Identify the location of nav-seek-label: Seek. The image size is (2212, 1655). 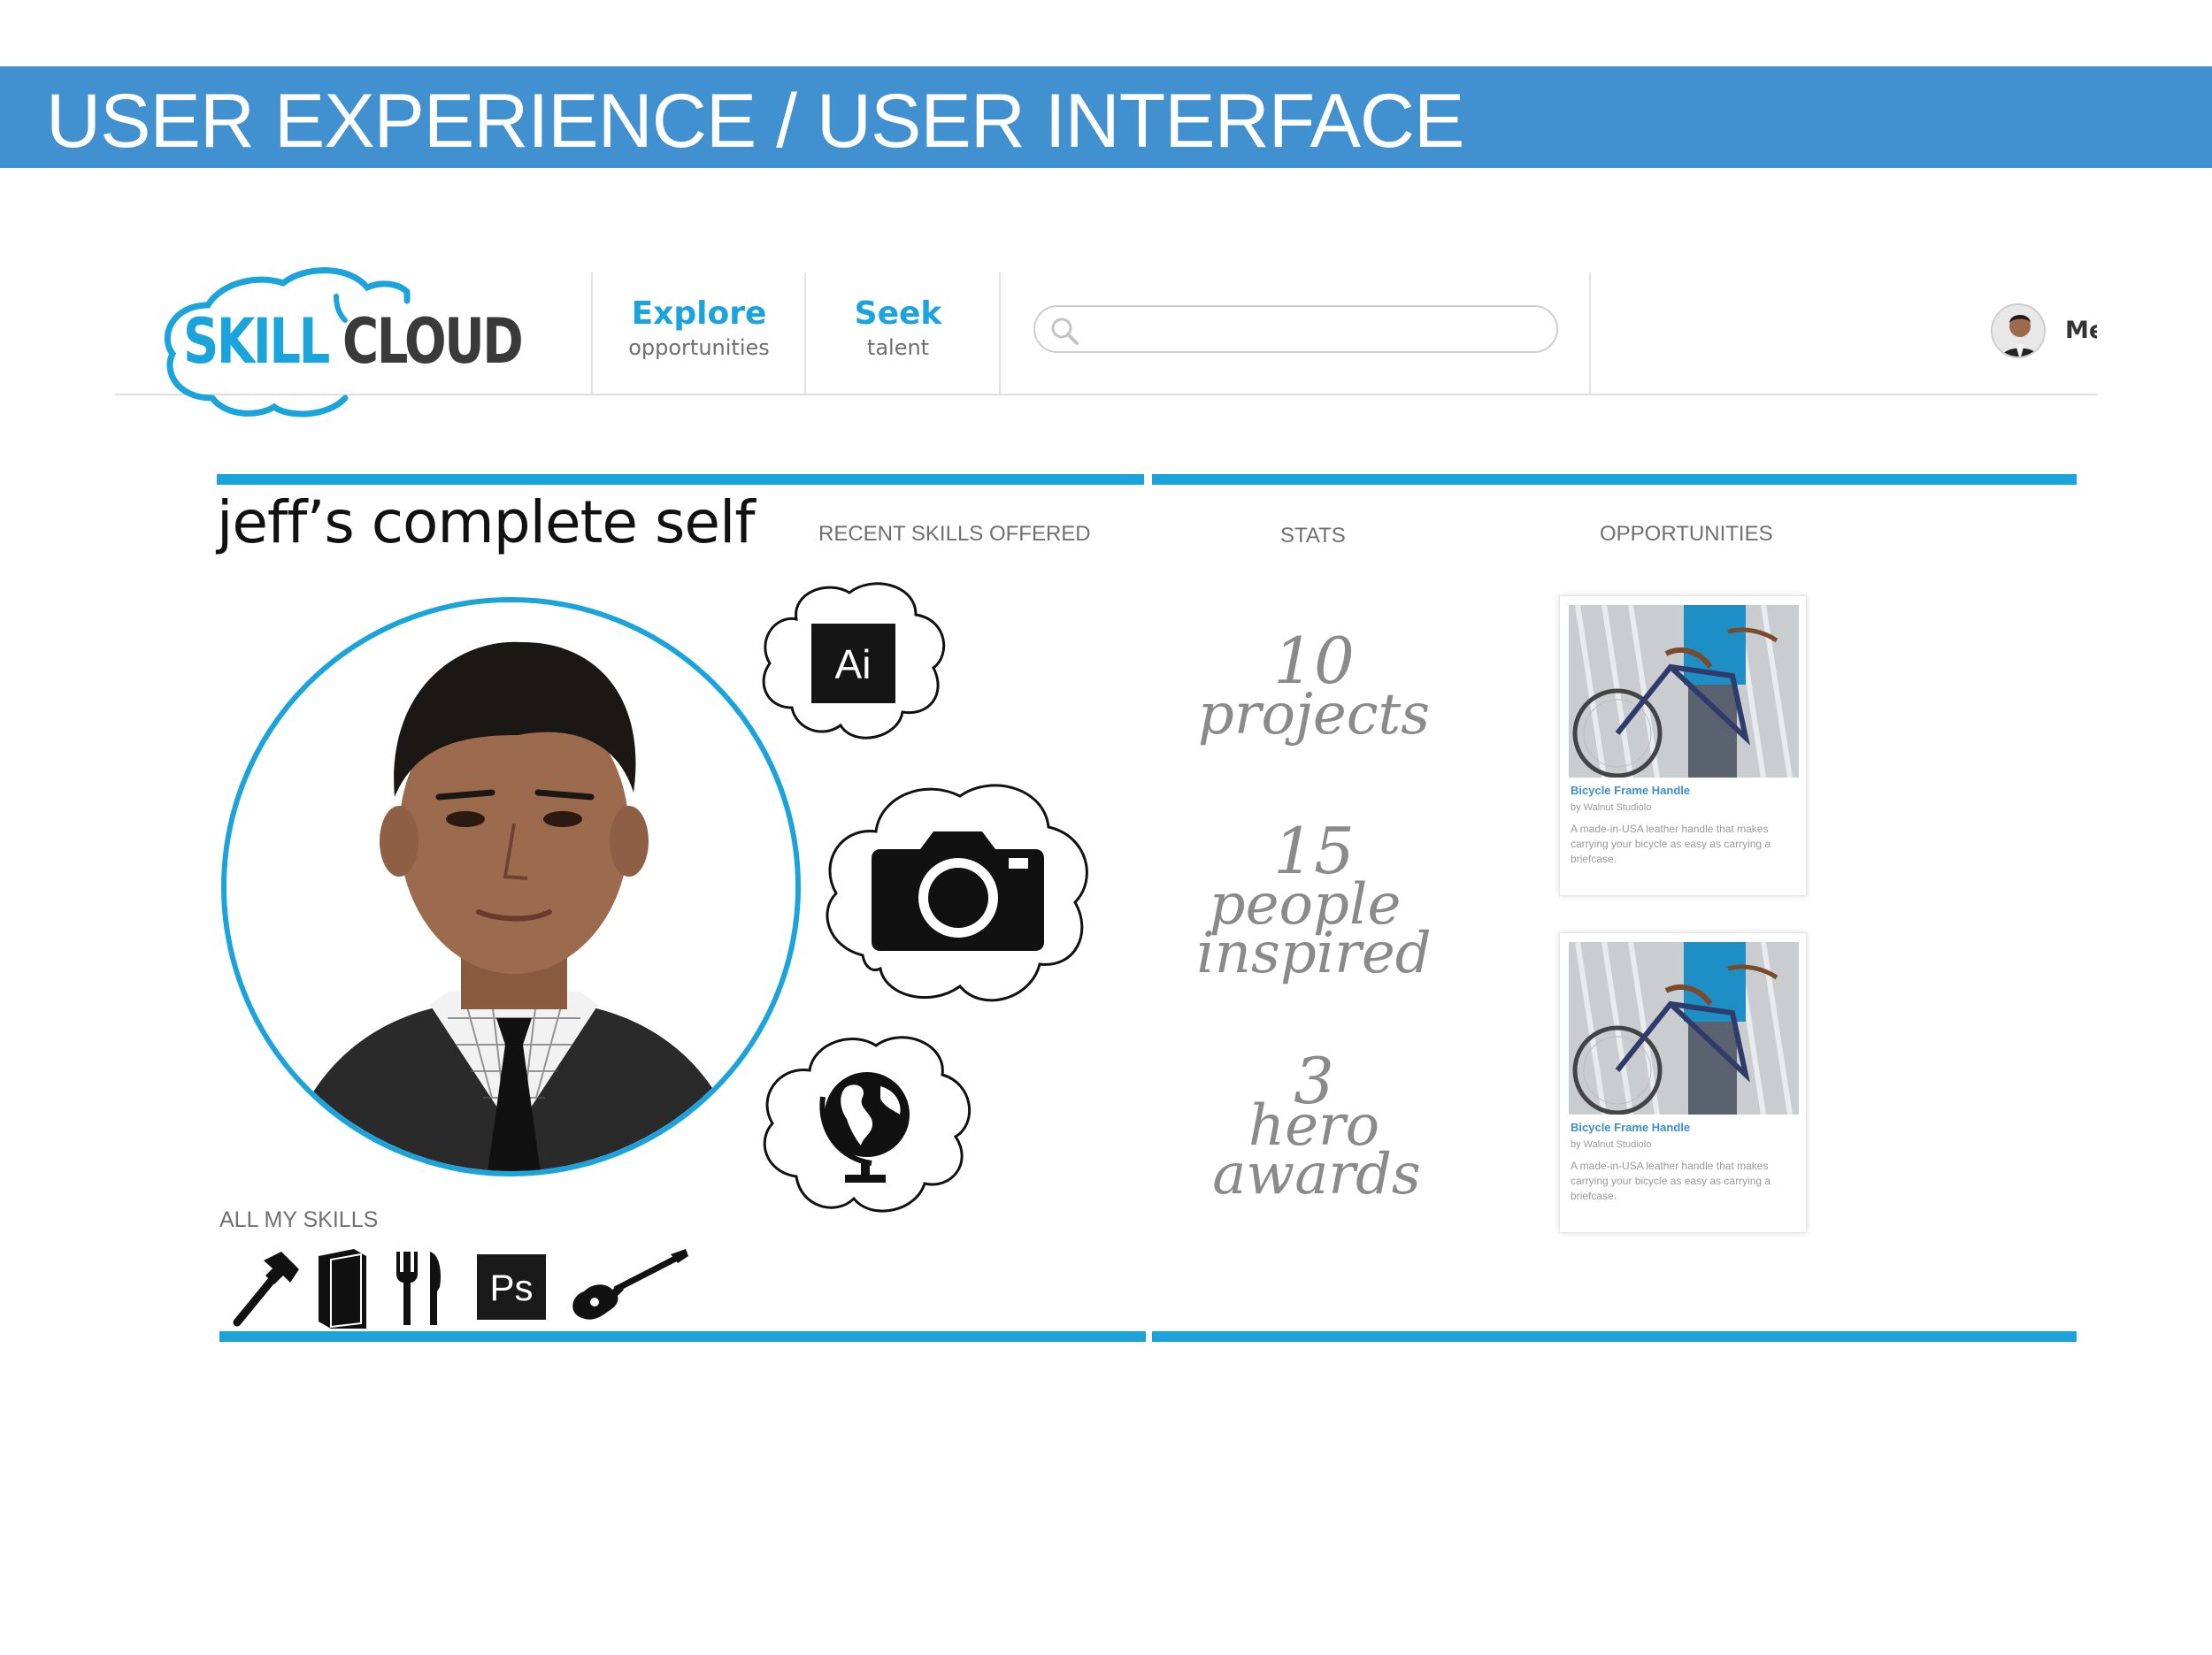
(898, 313).